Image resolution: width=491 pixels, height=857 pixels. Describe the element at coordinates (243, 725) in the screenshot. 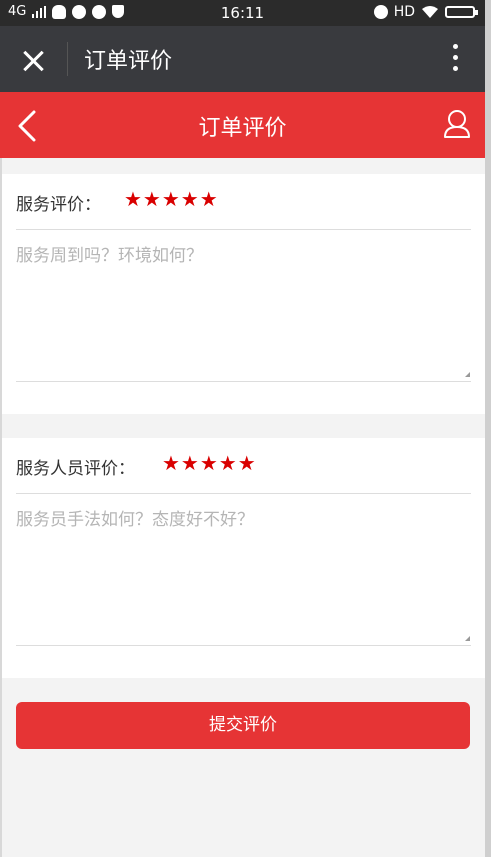

I see `submit-review-button: 提交评价` at that location.